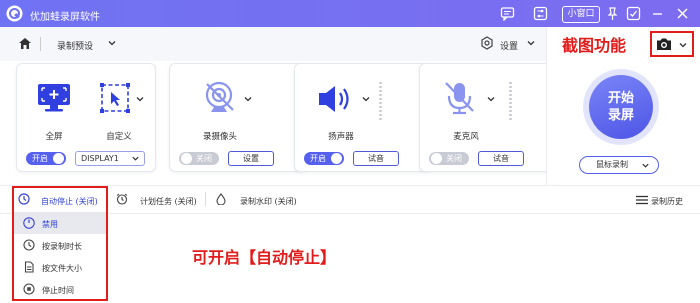 The height and width of the screenshot is (303, 700). Describe the element at coordinates (657, 13) in the screenshot. I see `minimize-icon` at that location.